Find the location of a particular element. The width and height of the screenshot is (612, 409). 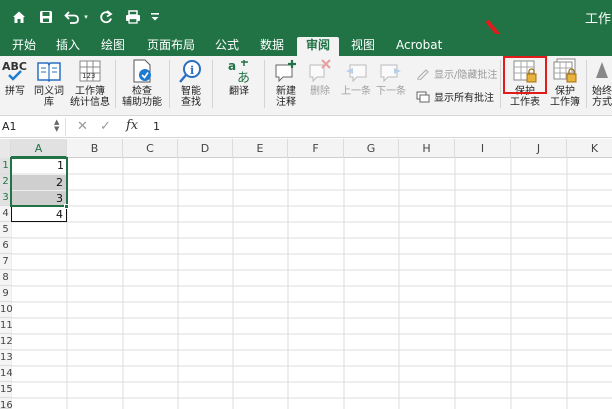

selection-range is located at coordinates (39, 182).